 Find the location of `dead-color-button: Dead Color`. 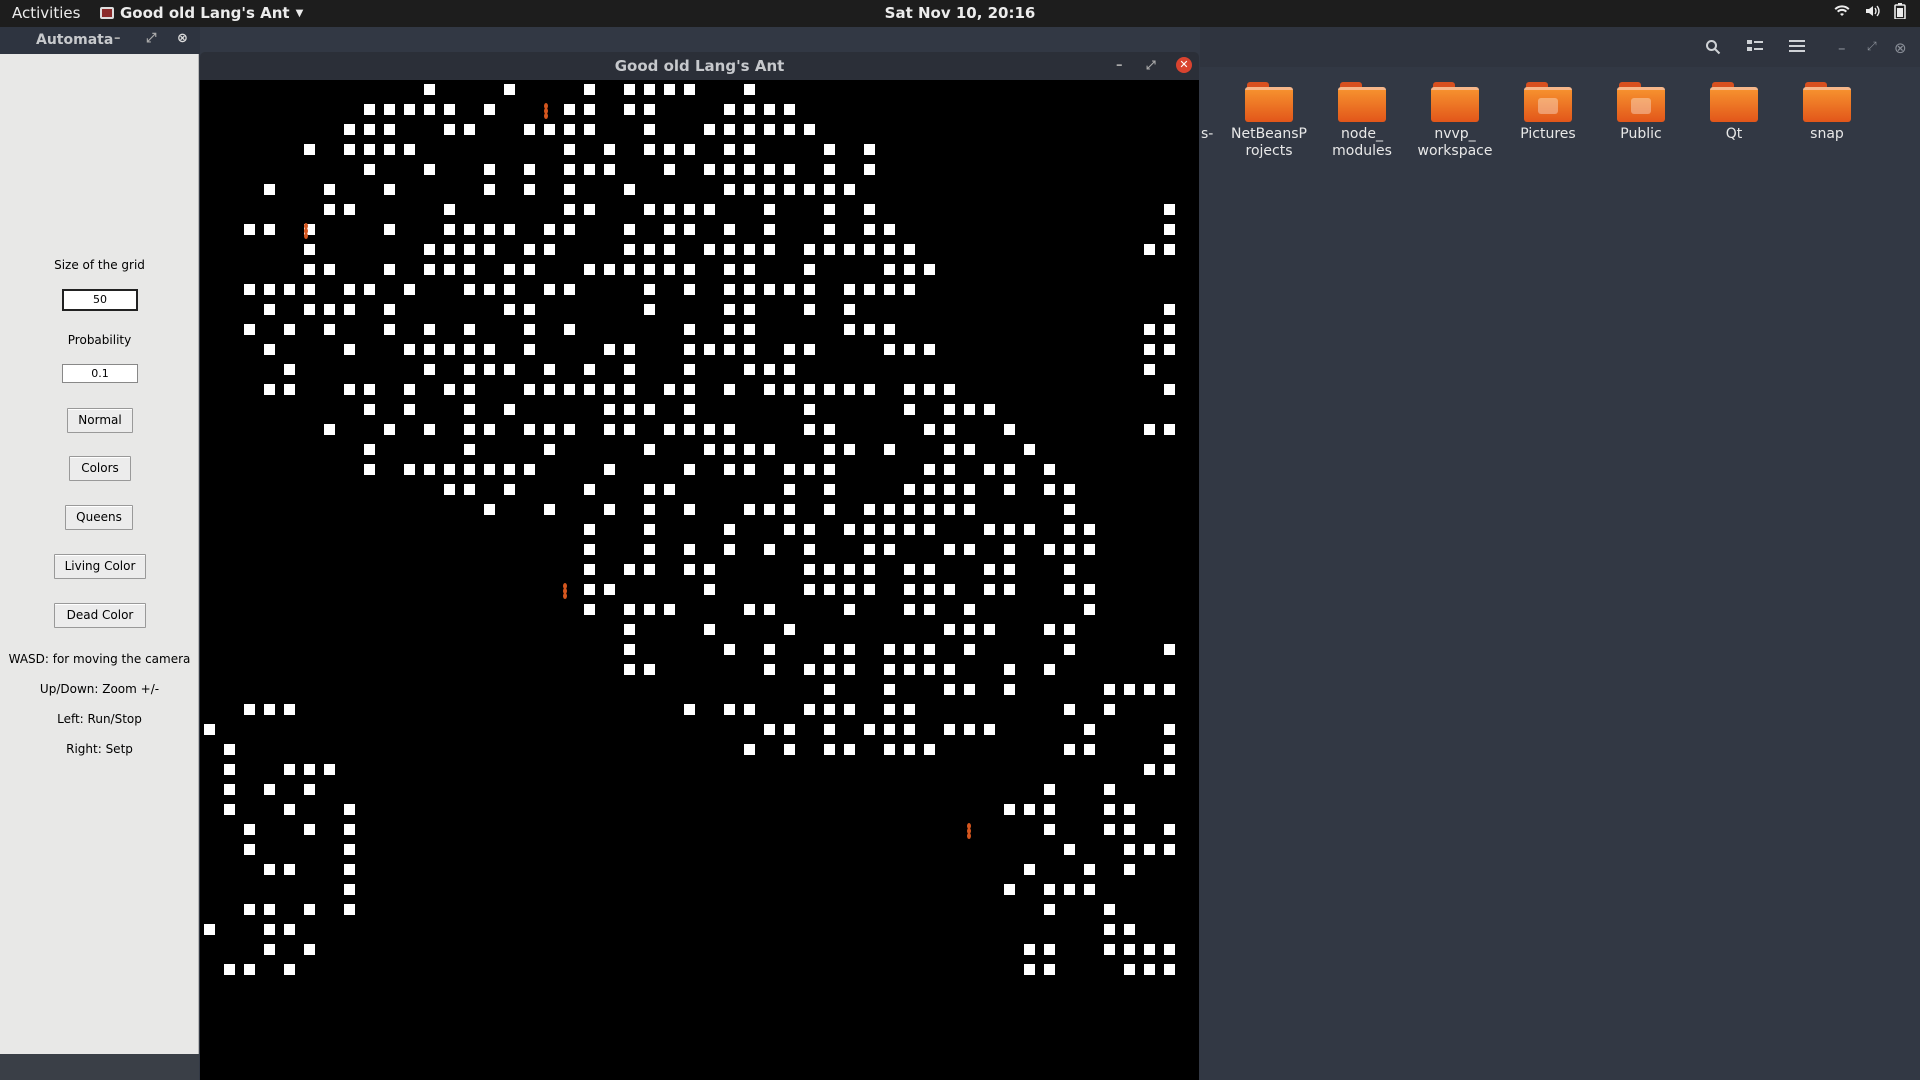

dead-color-button: Dead Color is located at coordinates (100, 615).